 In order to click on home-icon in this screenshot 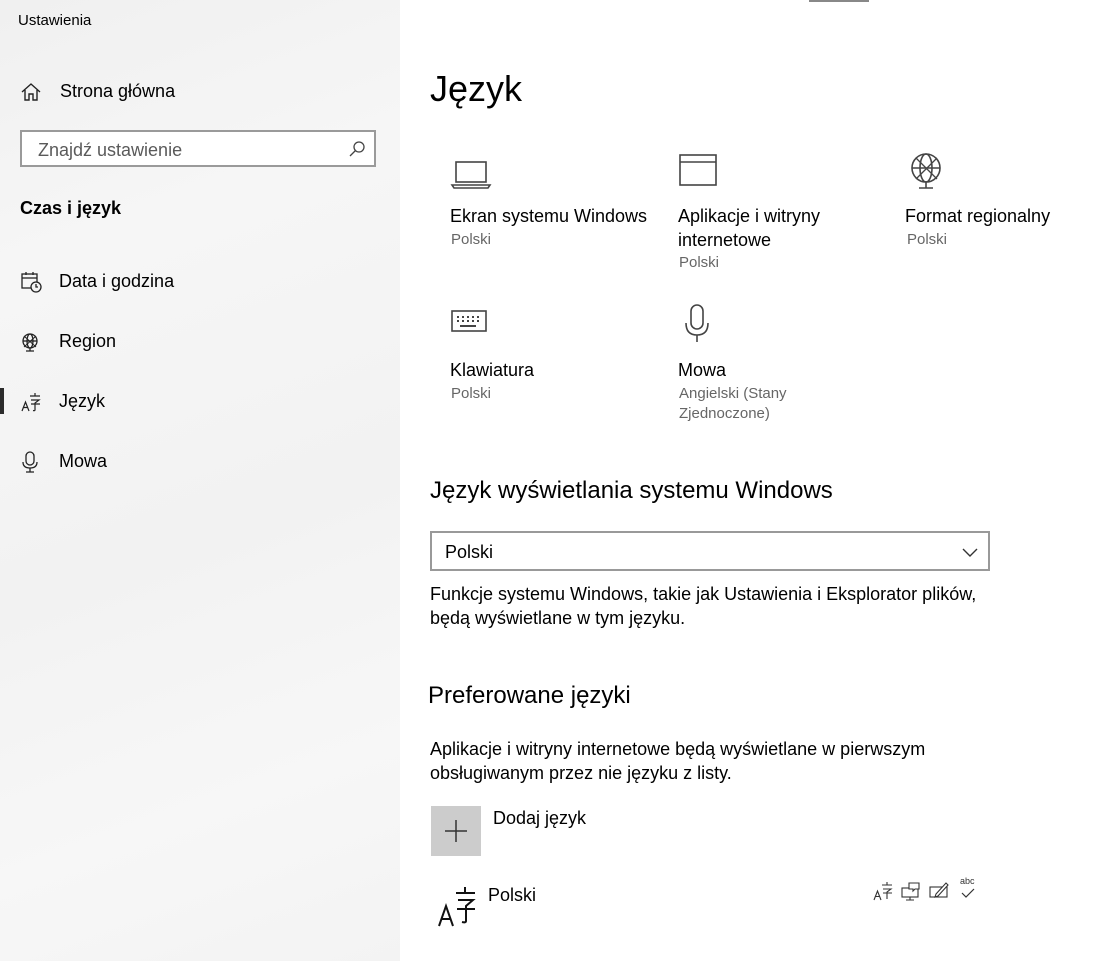, I will do `click(31, 92)`.